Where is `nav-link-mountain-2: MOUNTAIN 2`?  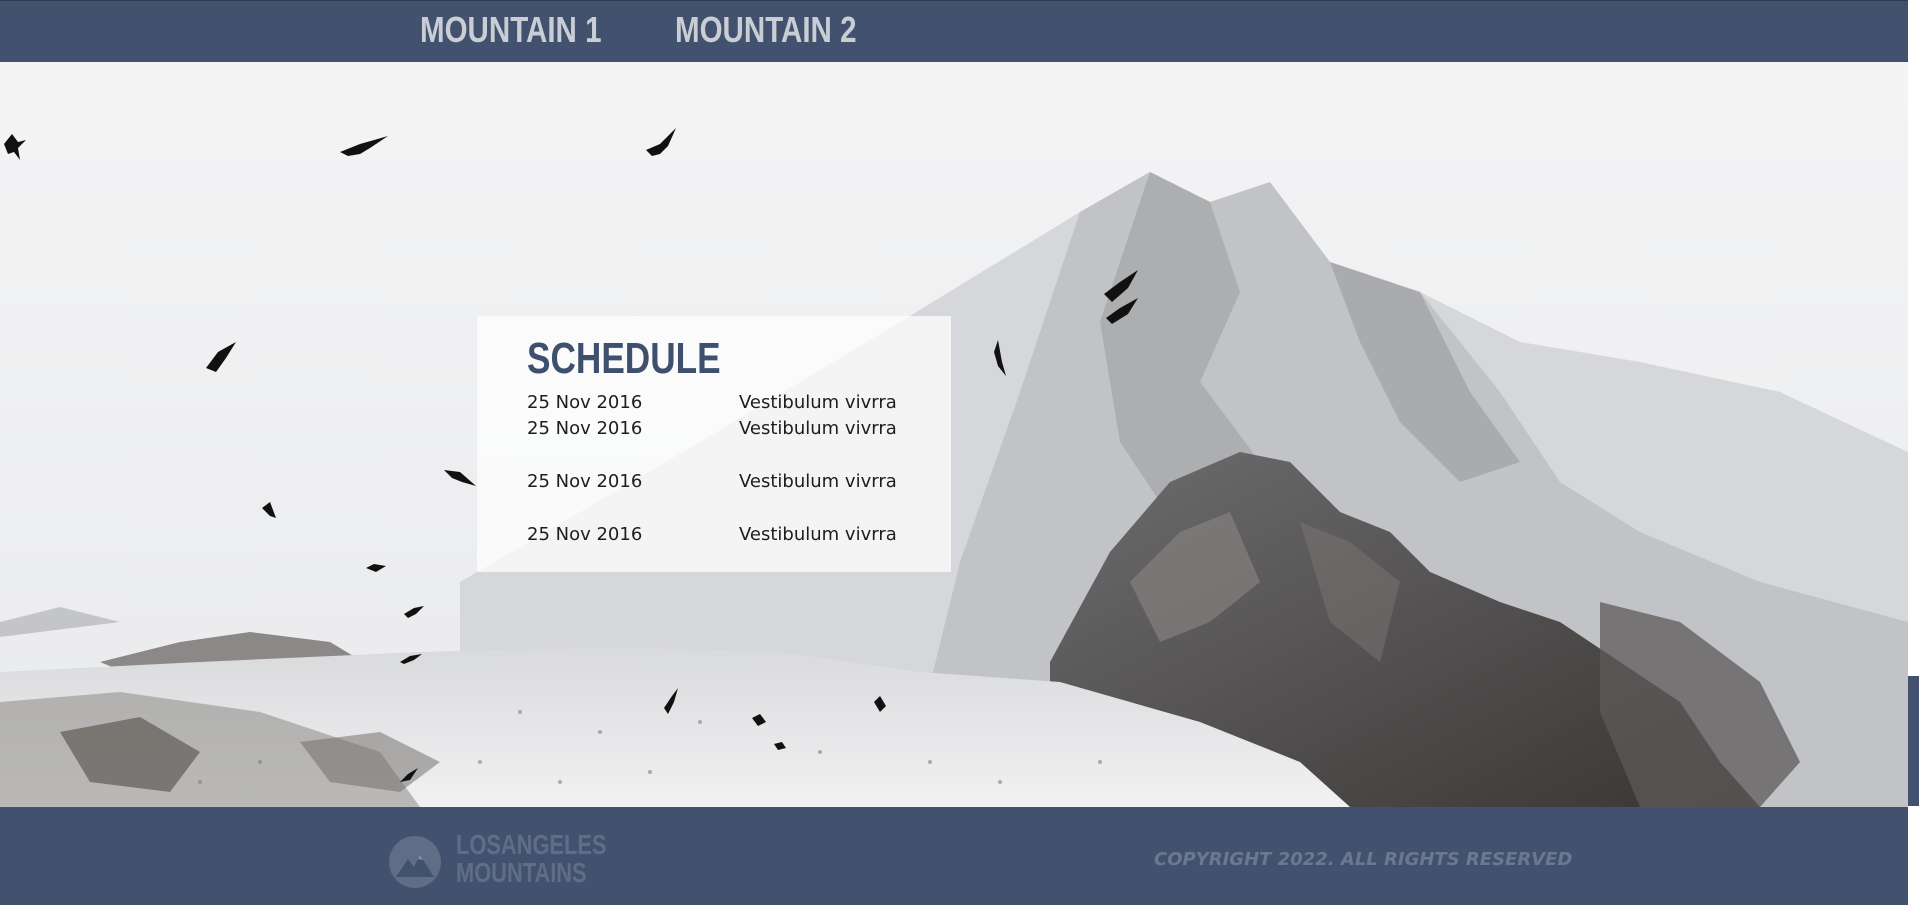
nav-link-mountain-2: MOUNTAIN 2 is located at coordinates (765, 30).